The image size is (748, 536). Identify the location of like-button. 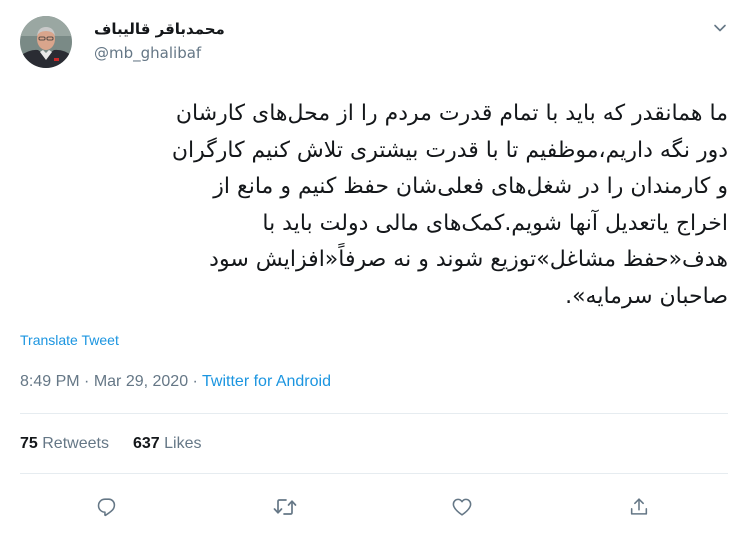
(462, 507).